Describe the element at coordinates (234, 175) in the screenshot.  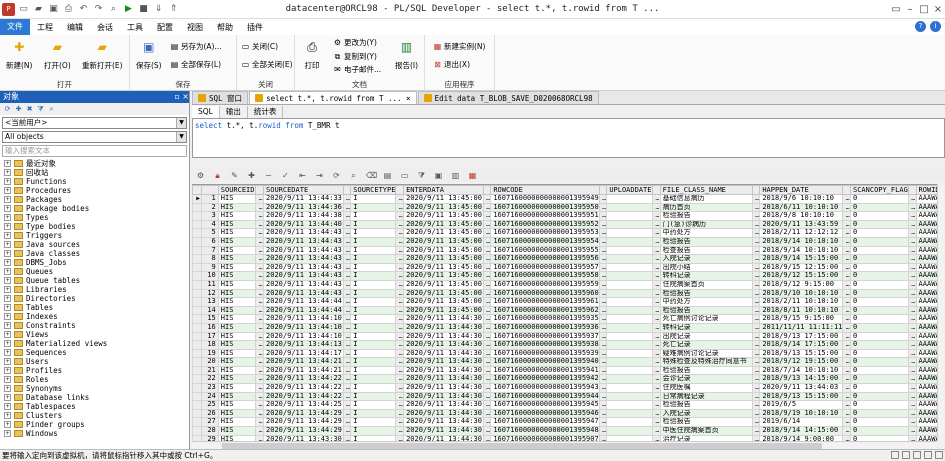
I see `edit-icon: ✎` at that location.